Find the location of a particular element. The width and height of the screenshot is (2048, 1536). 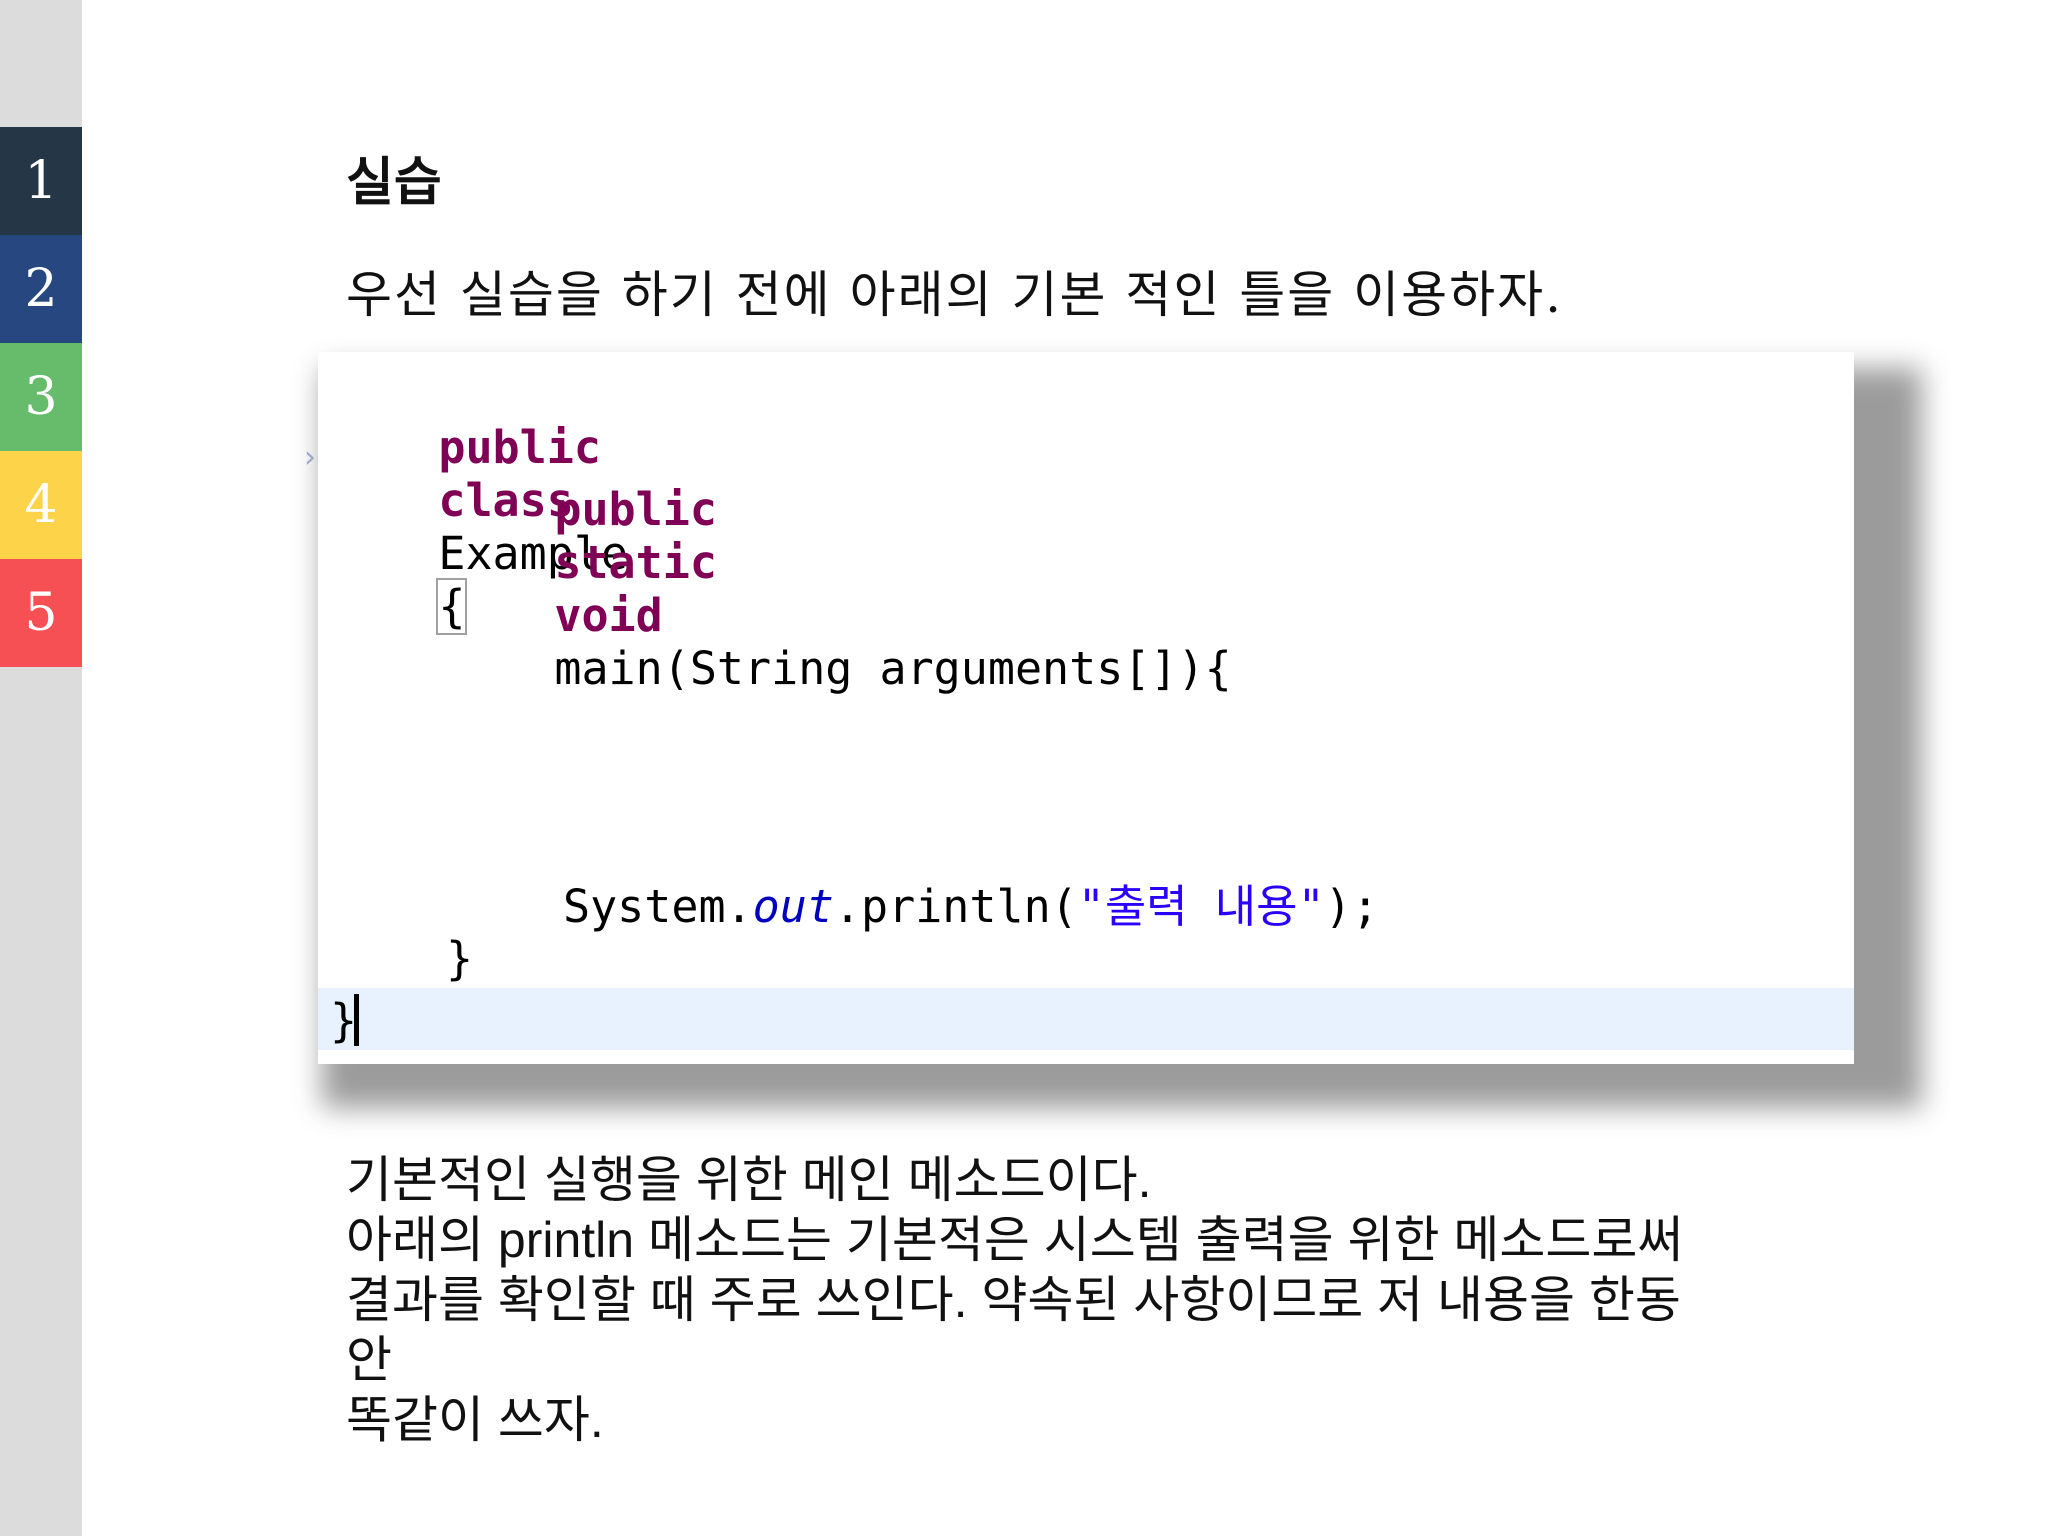

desc-line-5: 똑같이 쓰자. is located at coordinates (475, 1420).